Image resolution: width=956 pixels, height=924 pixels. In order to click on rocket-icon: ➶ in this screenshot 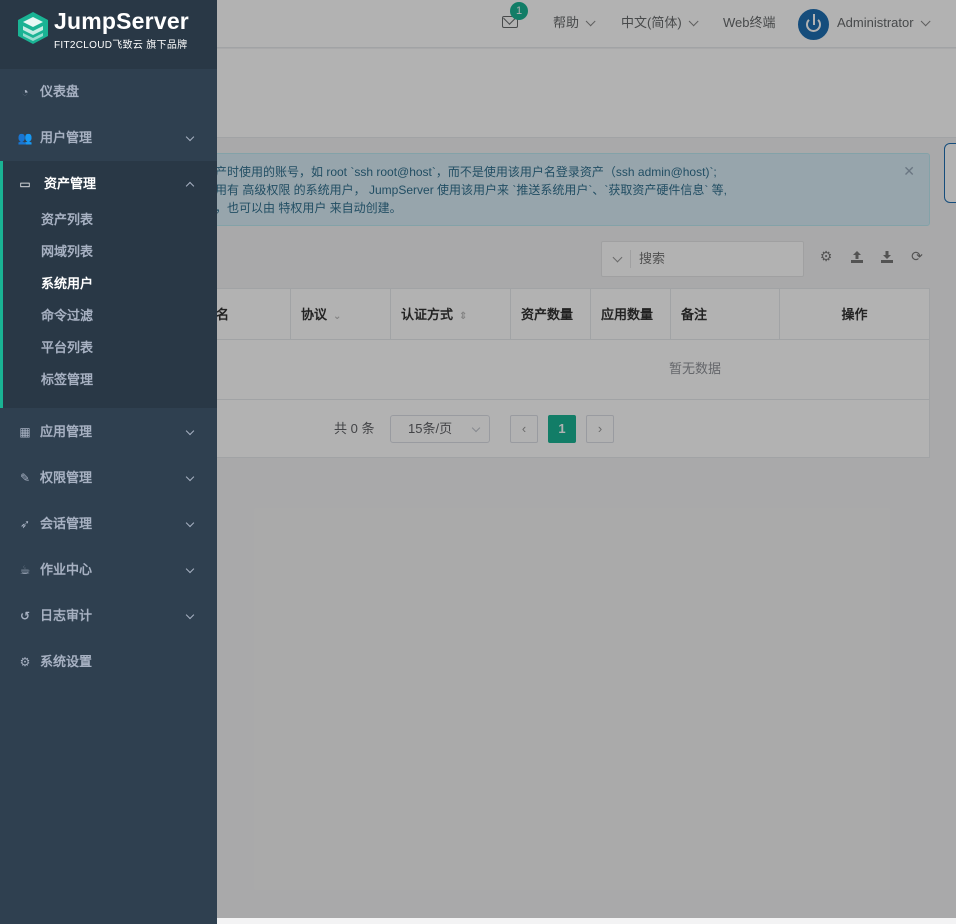, I will do `click(25, 524)`.